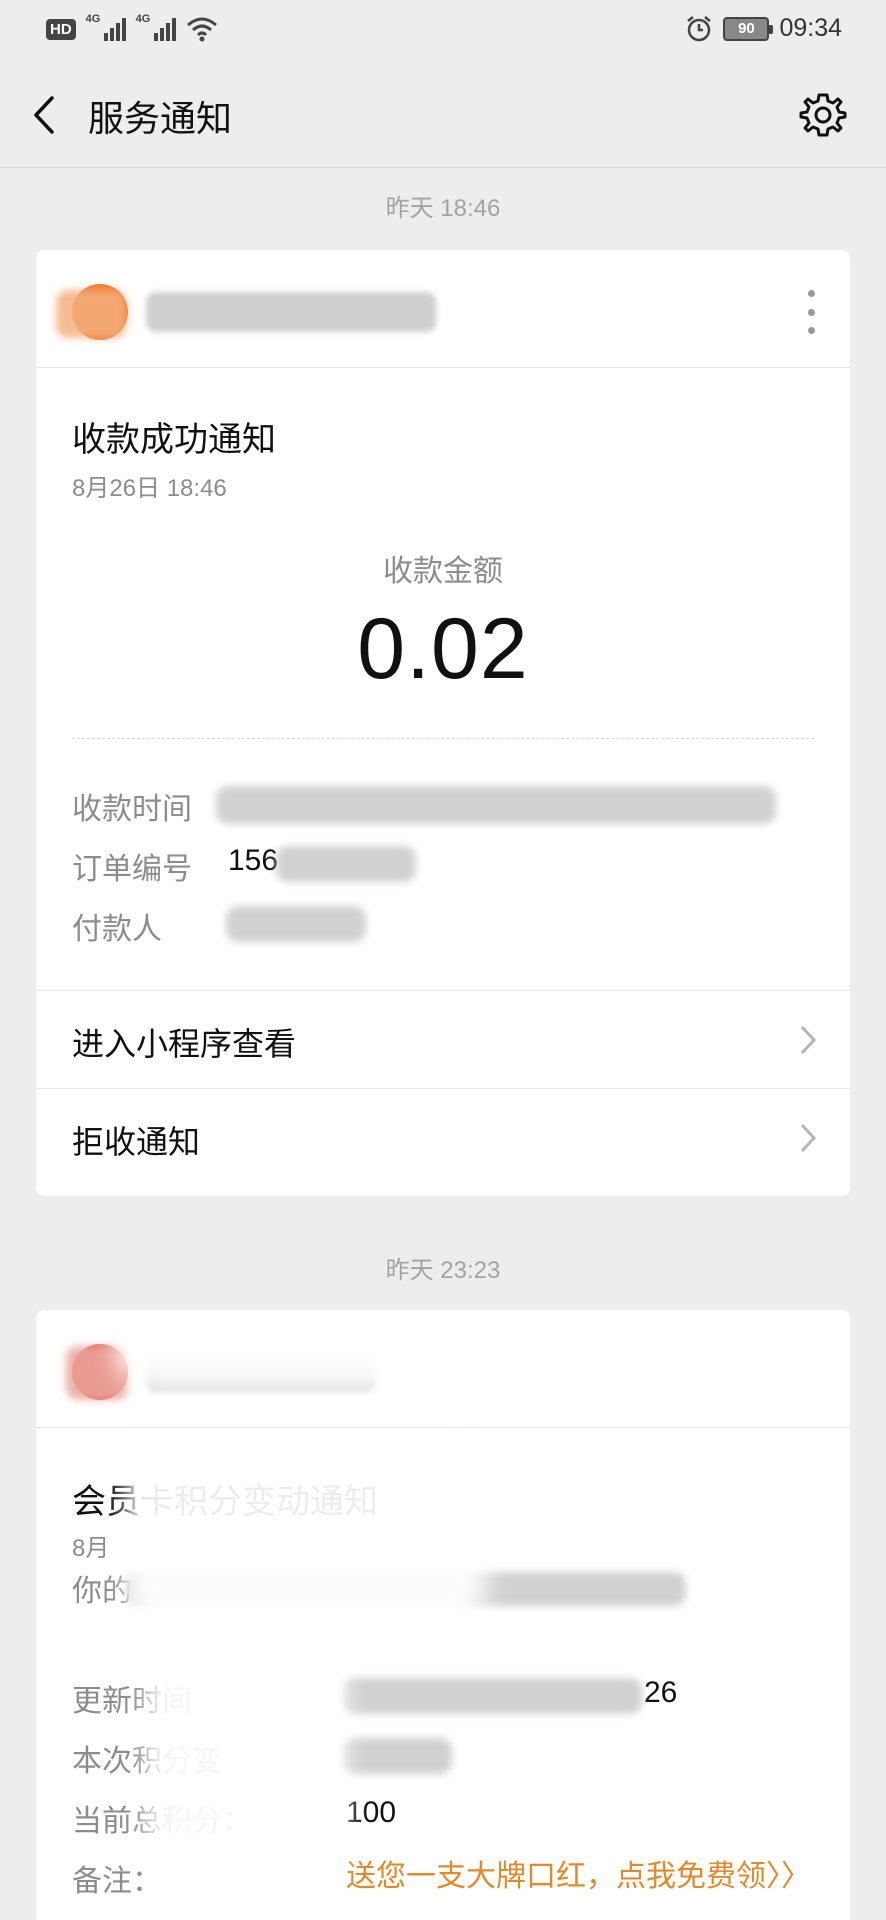 This screenshot has height=1920, width=886. What do you see at coordinates (810, 28) in the screenshot?
I see `clock: 09:34` at bounding box center [810, 28].